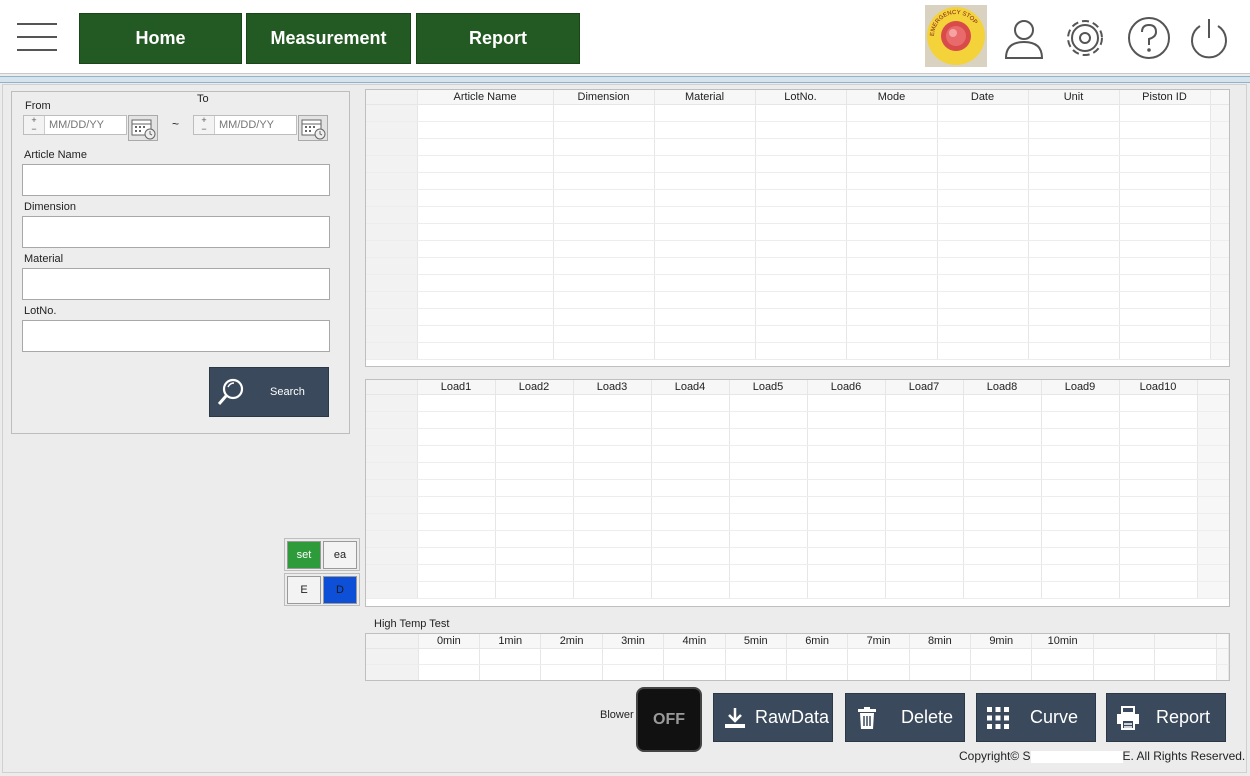  I want to click on column-header: Load5, so click(768, 387).